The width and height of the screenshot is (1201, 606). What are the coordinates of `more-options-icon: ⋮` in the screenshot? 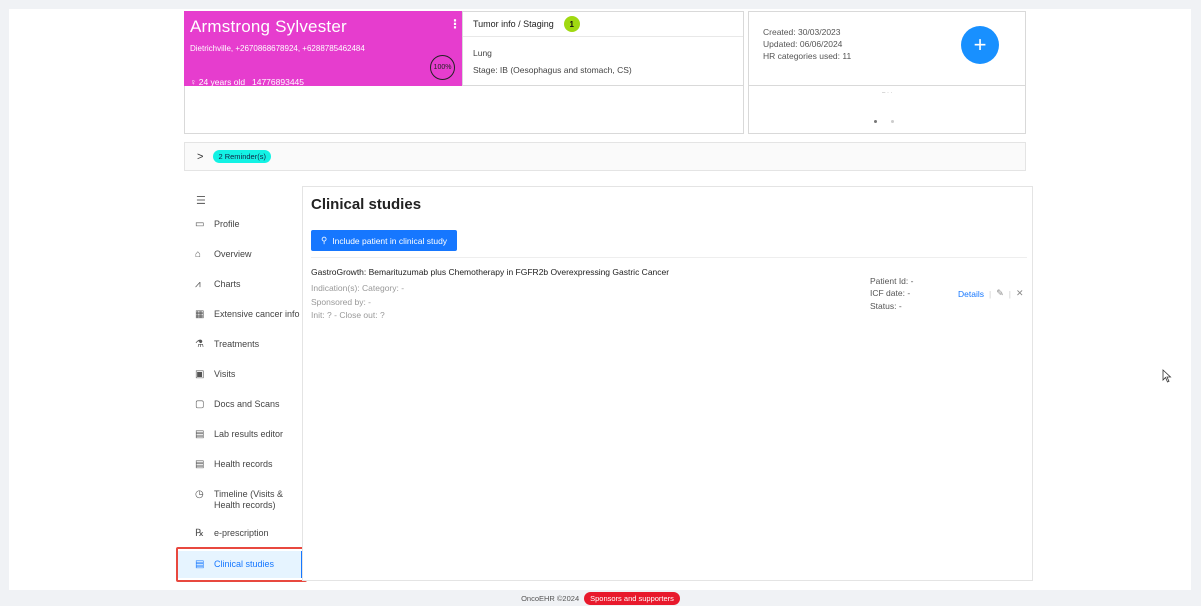 It's located at (455, 24).